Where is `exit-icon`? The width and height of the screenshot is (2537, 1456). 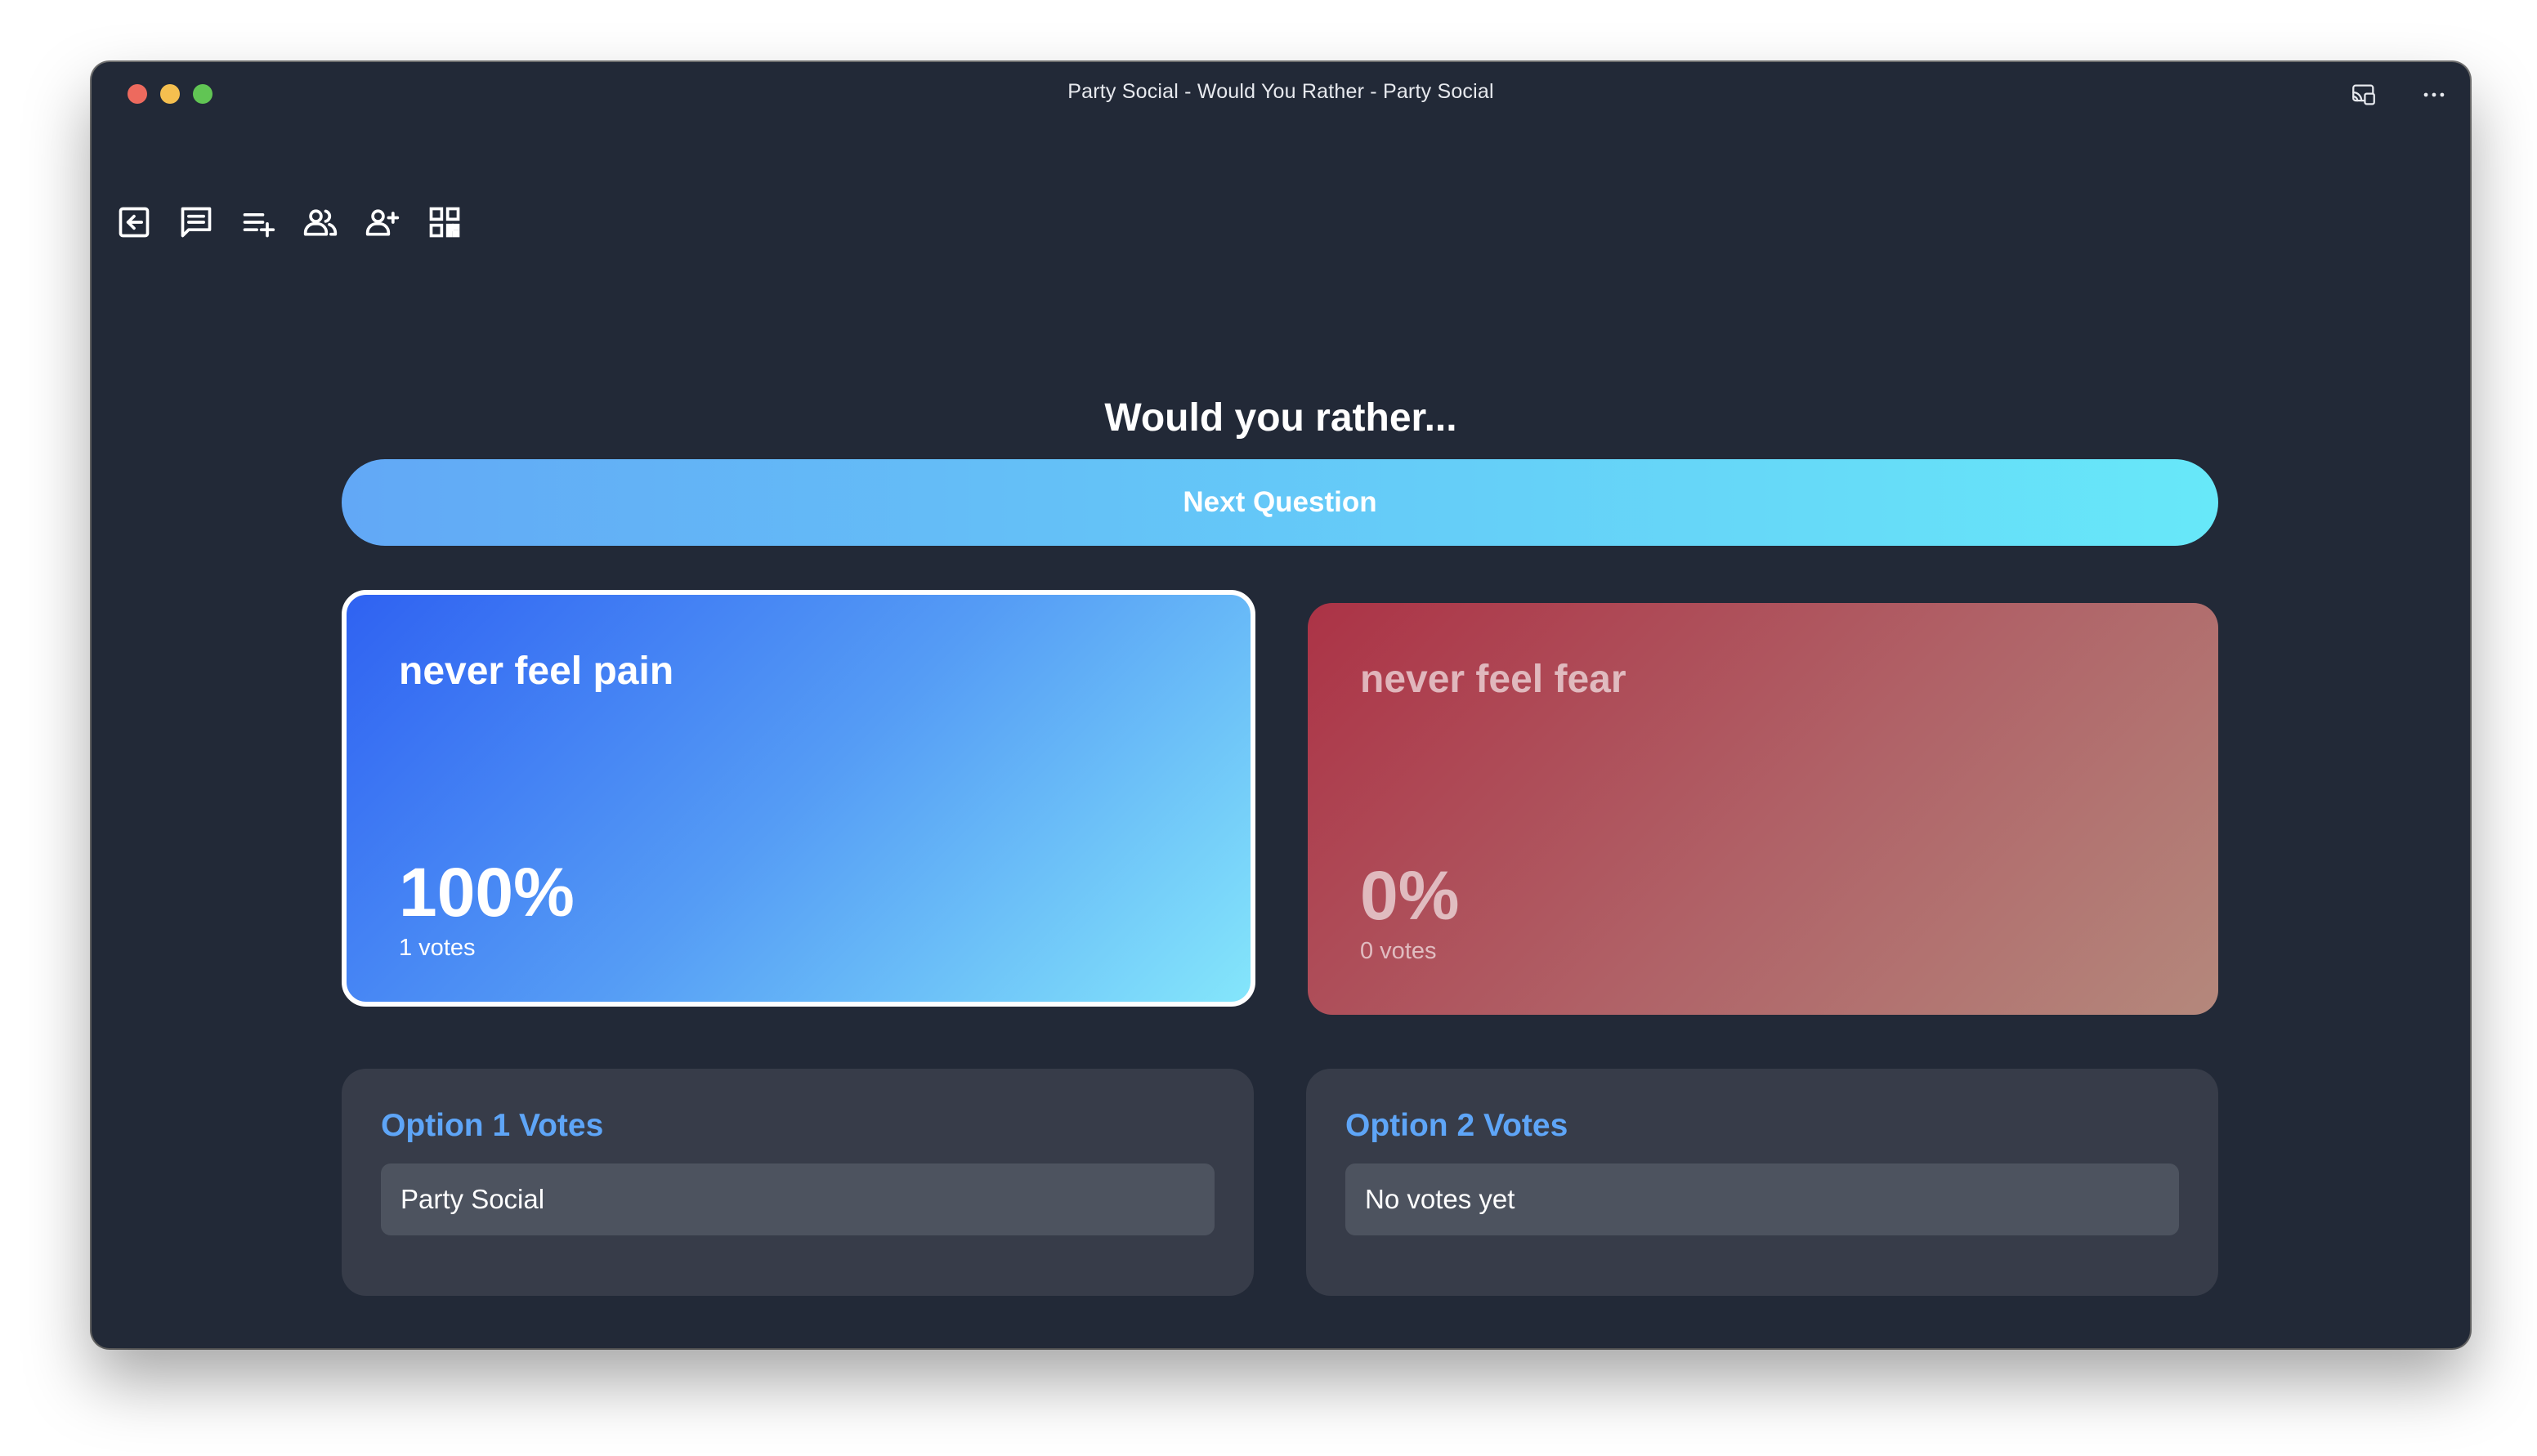
exit-icon is located at coordinates (134, 222).